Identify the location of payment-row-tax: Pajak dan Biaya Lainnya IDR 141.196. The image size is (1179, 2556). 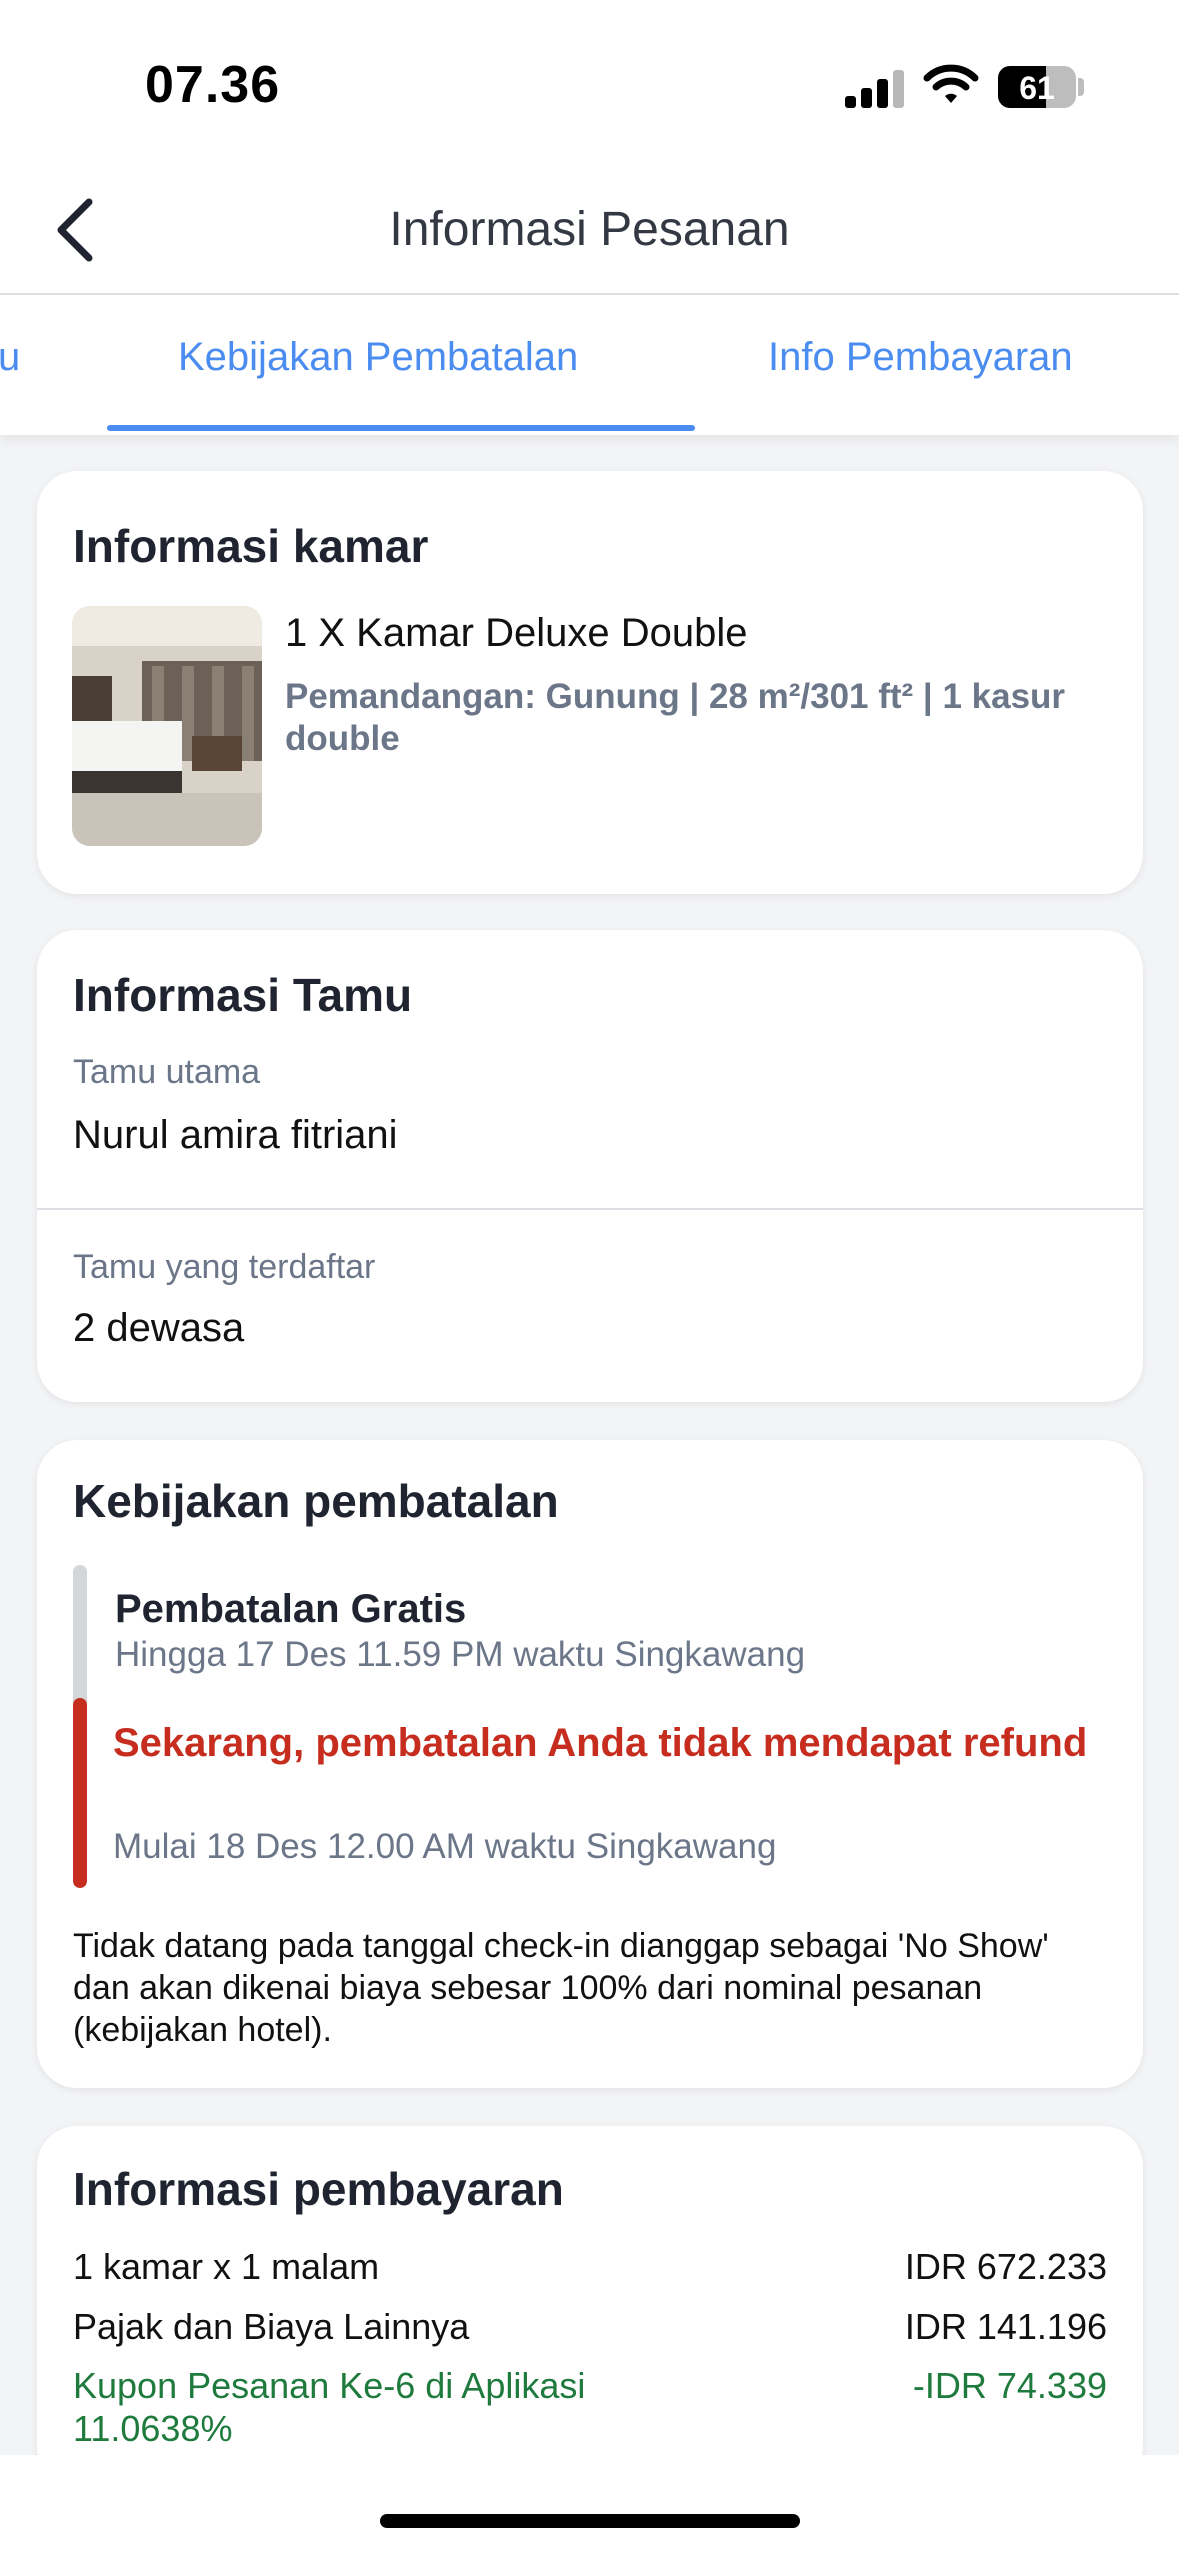
(590, 2327).